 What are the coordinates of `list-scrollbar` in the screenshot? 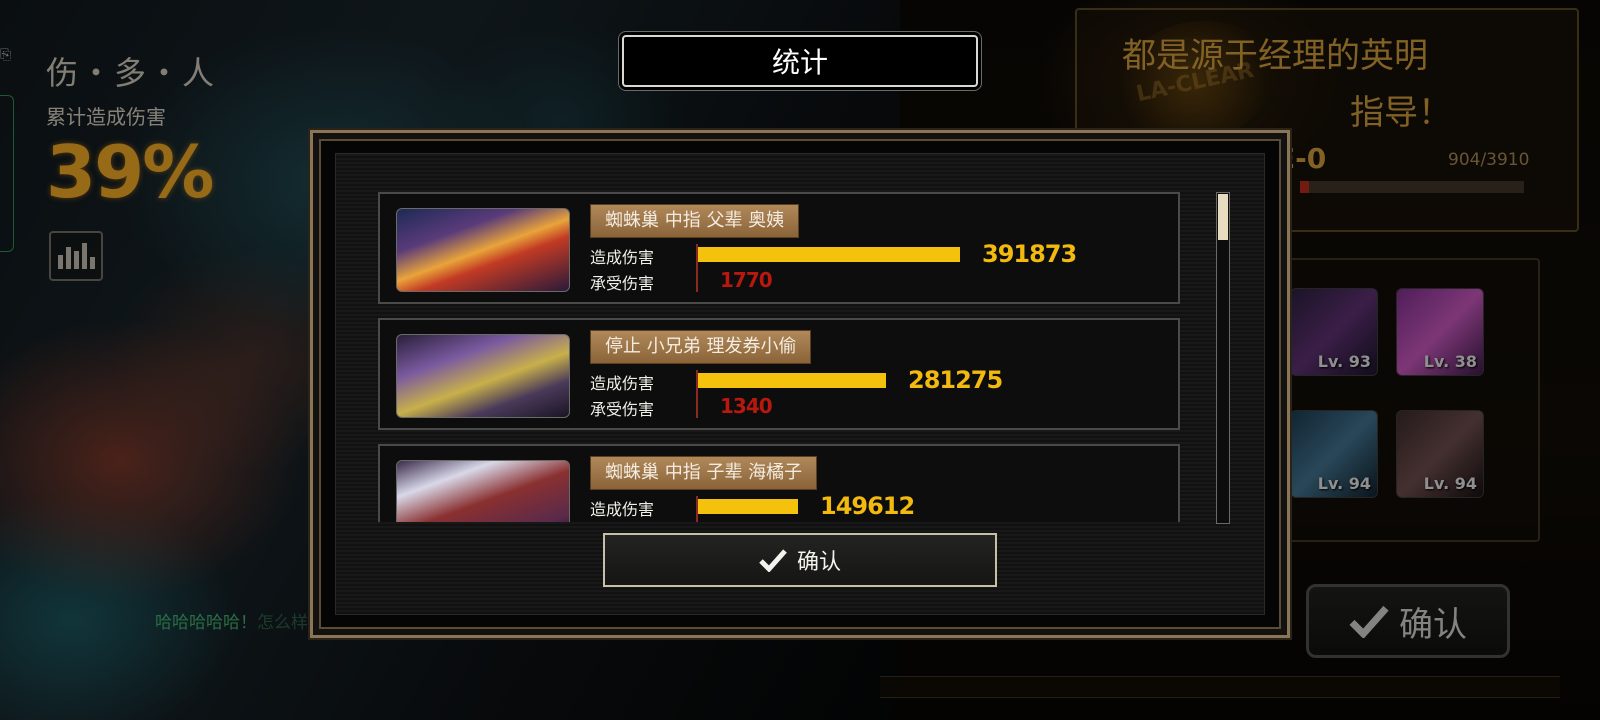 It's located at (1223, 358).